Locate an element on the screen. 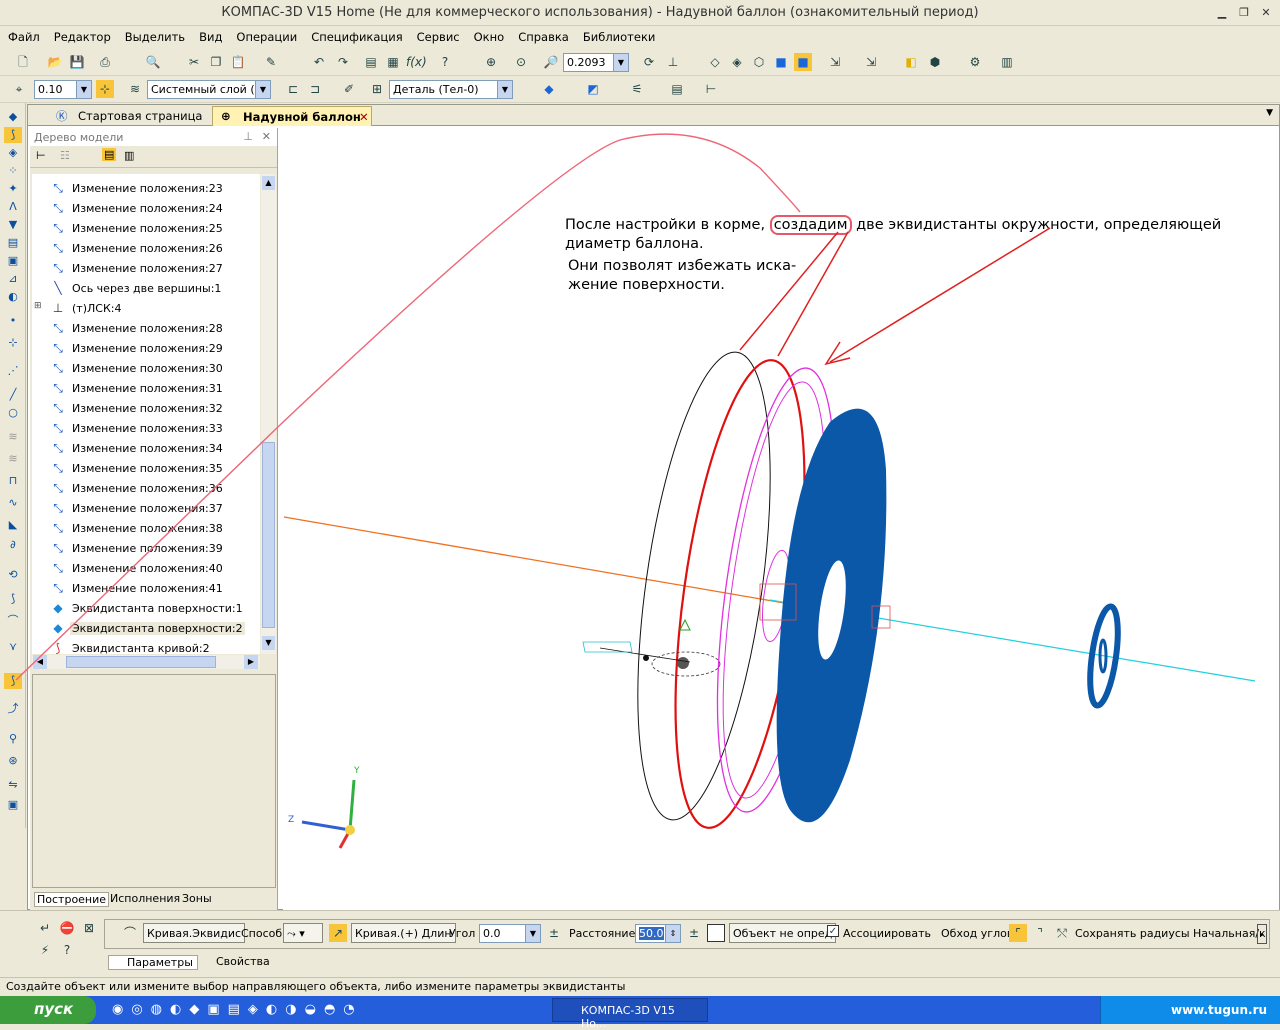 The width and height of the screenshot is (1280, 1030). formula-curve-icon: ∂ is located at coordinates (13, 545).